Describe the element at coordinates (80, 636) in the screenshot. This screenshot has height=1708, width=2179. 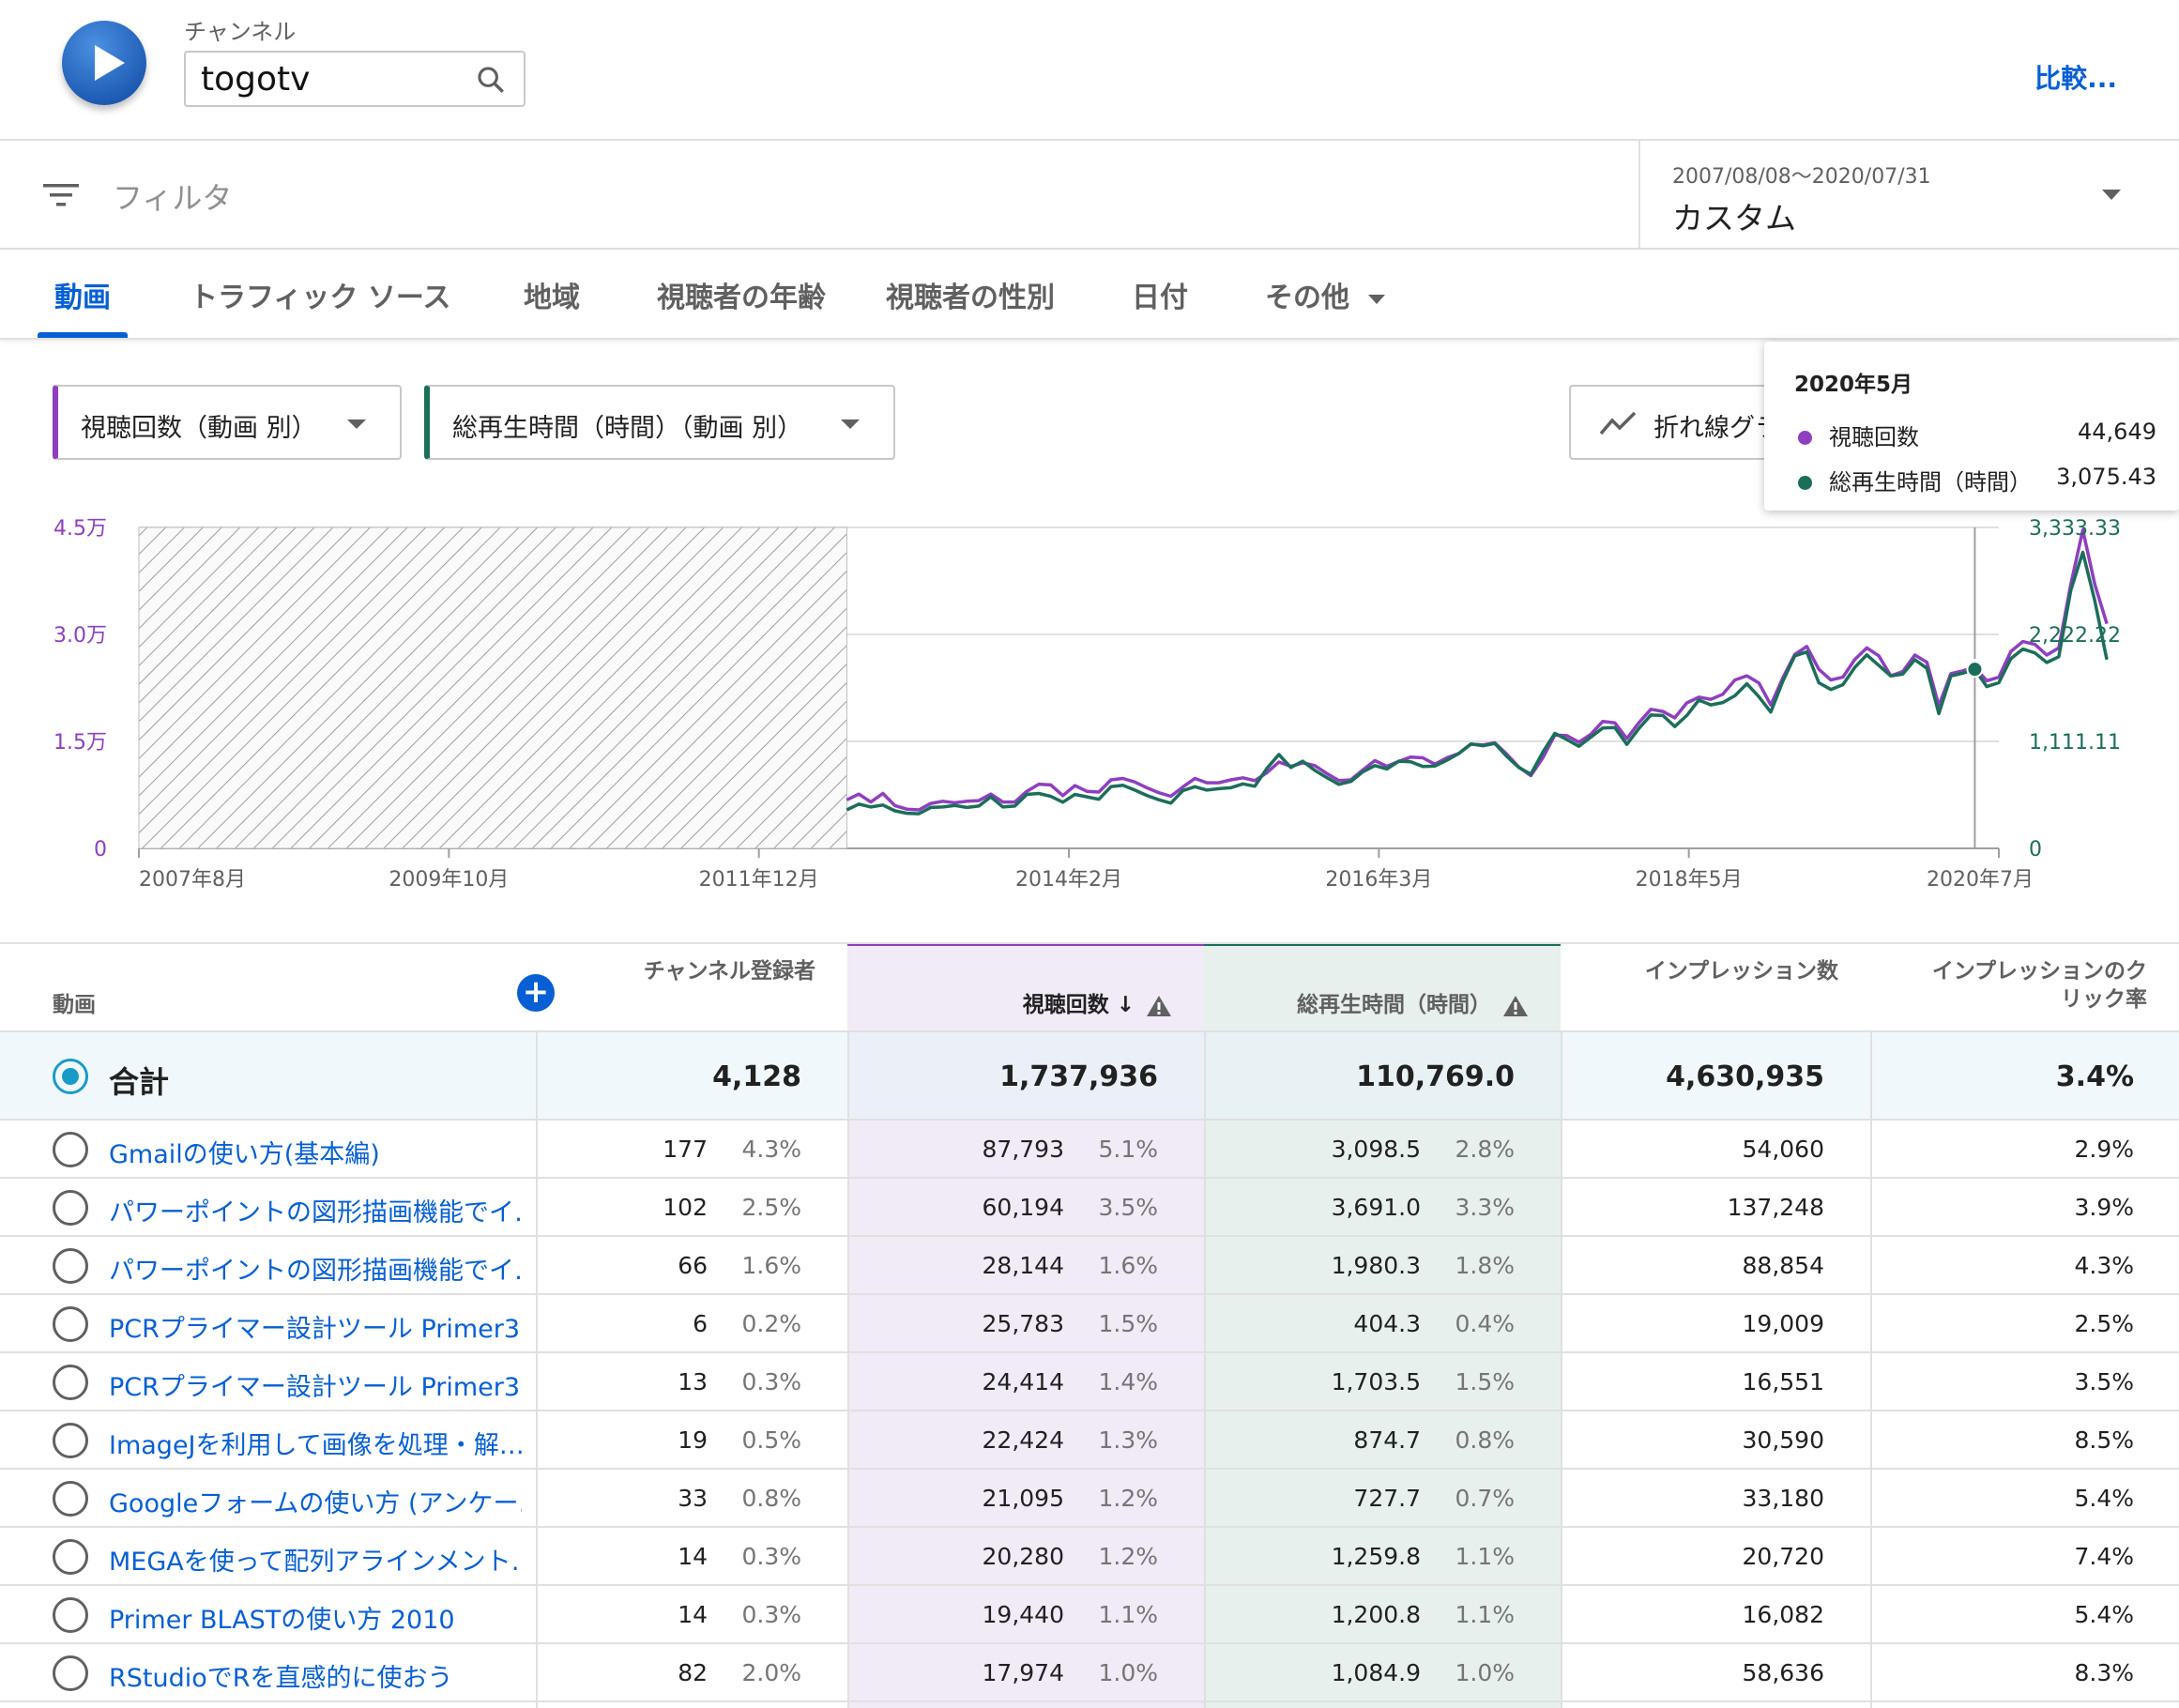
I see `y-left-tick-label: 3.0万` at that location.